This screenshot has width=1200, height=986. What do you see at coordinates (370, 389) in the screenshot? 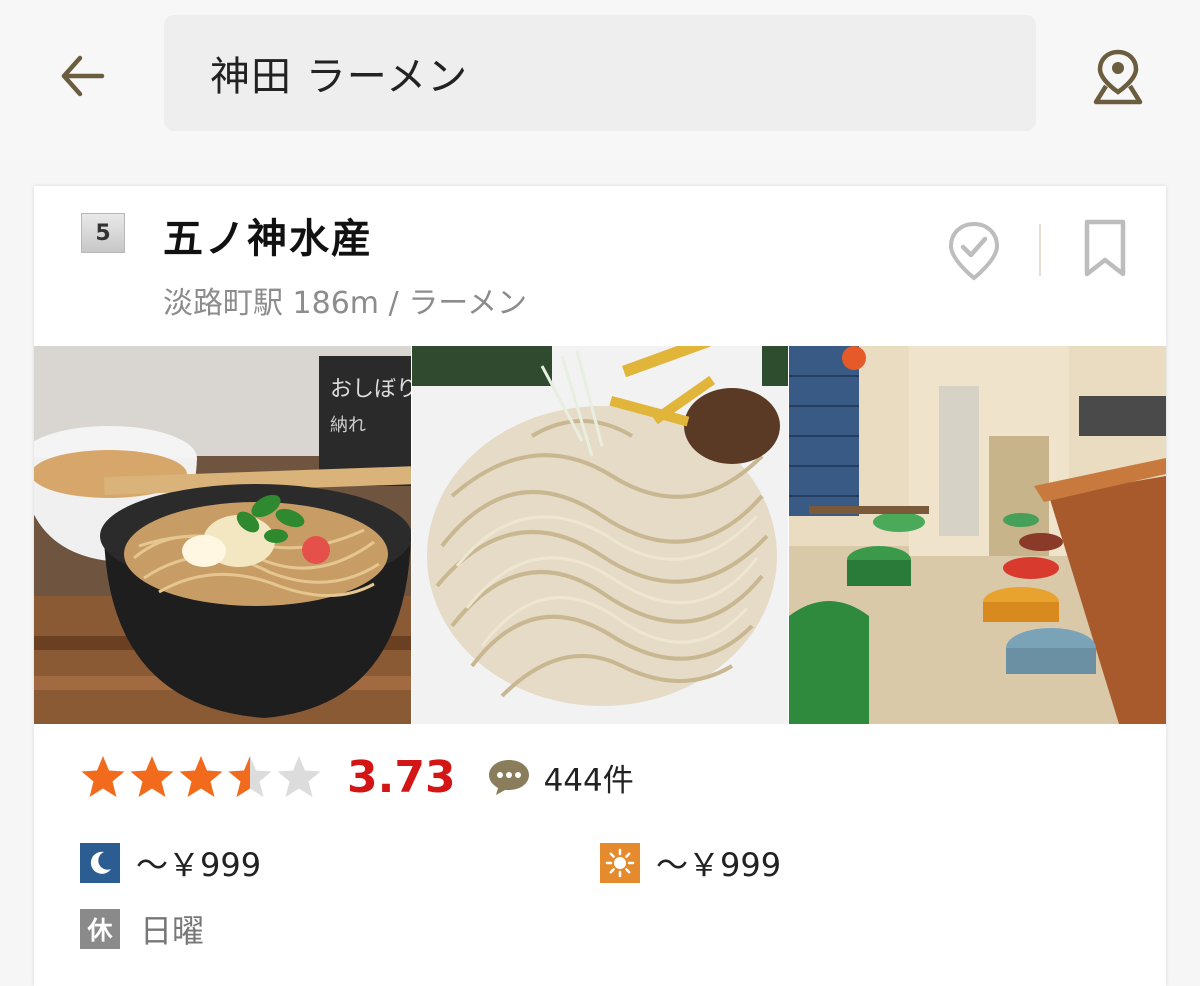
I see `svg-text: おしぼり` at bounding box center [370, 389].